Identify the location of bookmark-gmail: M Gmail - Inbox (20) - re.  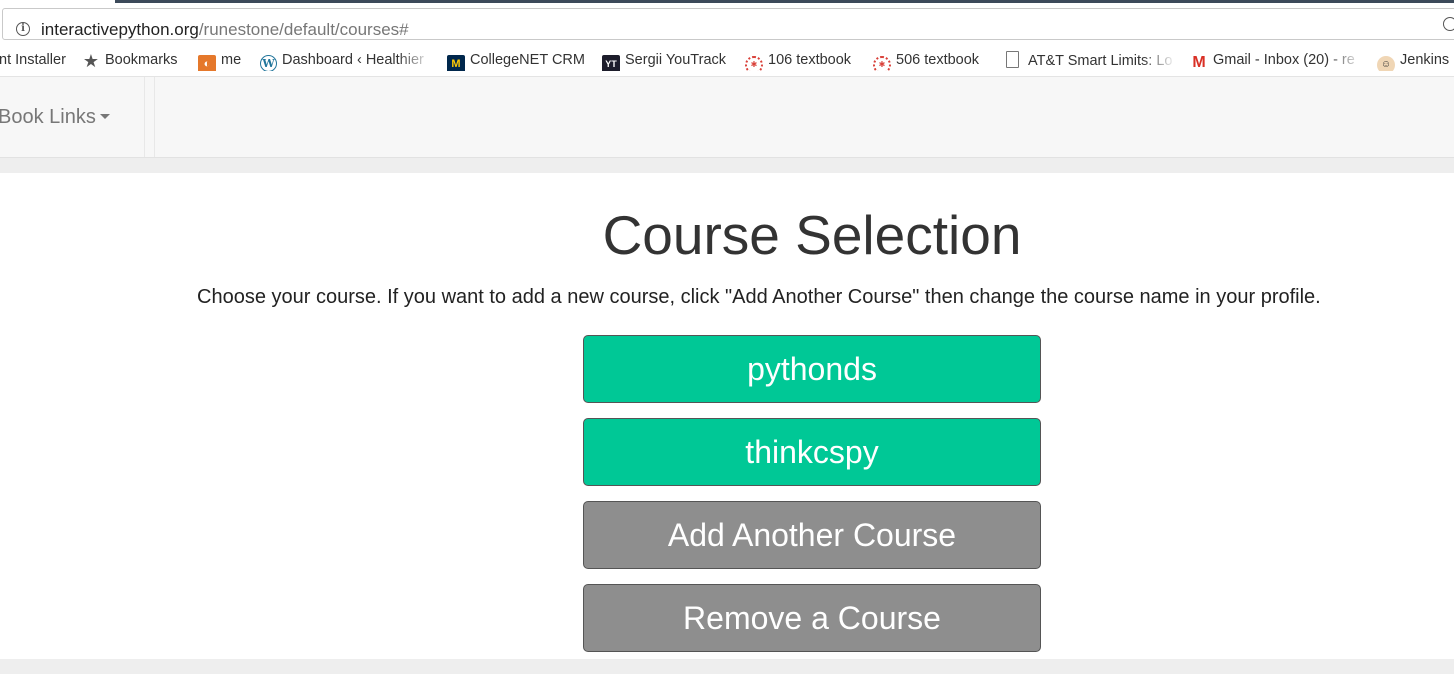
(1276, 61).